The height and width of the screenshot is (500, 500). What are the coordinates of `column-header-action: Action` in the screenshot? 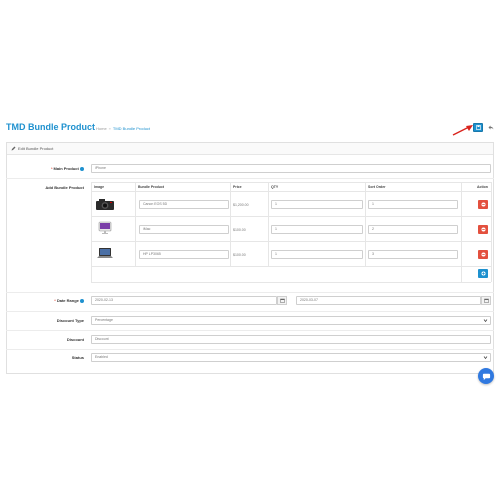 It's located at (482, 187).